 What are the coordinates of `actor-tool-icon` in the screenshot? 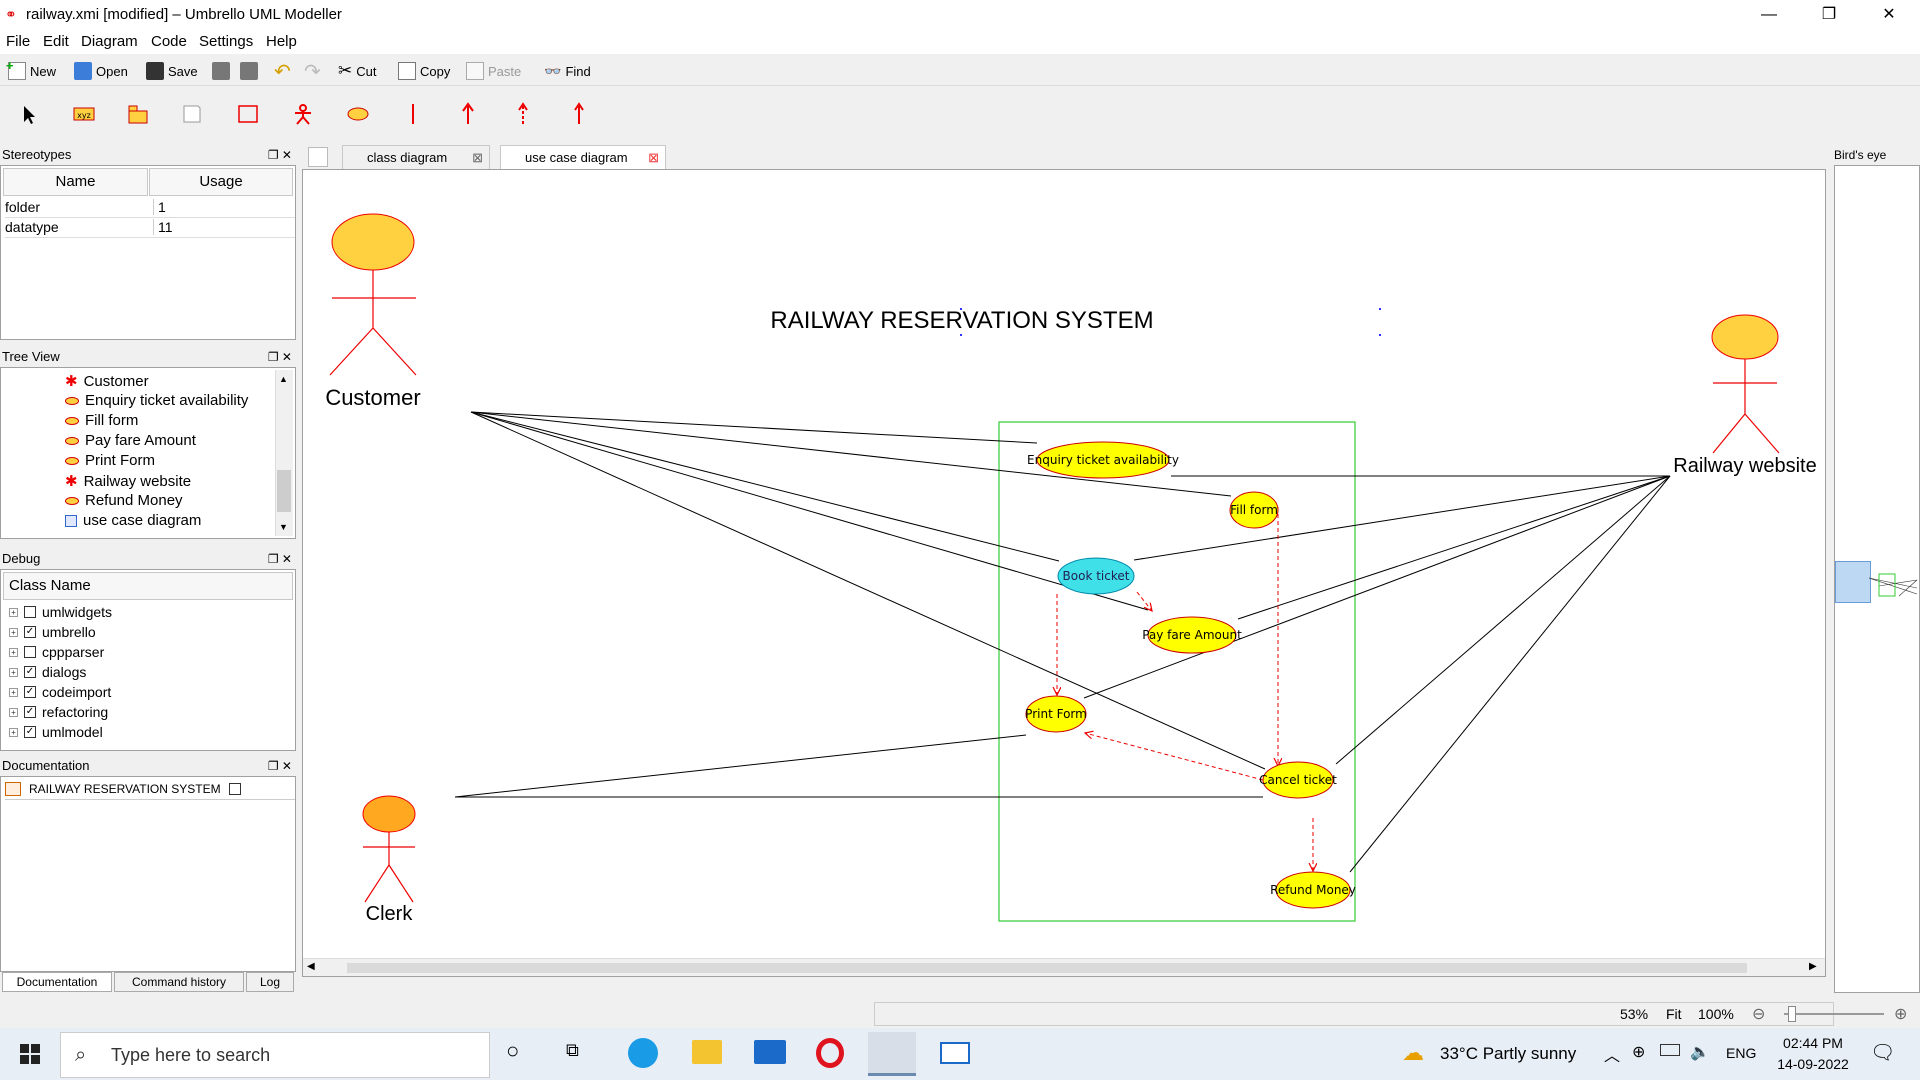 It's located at (303, 114).